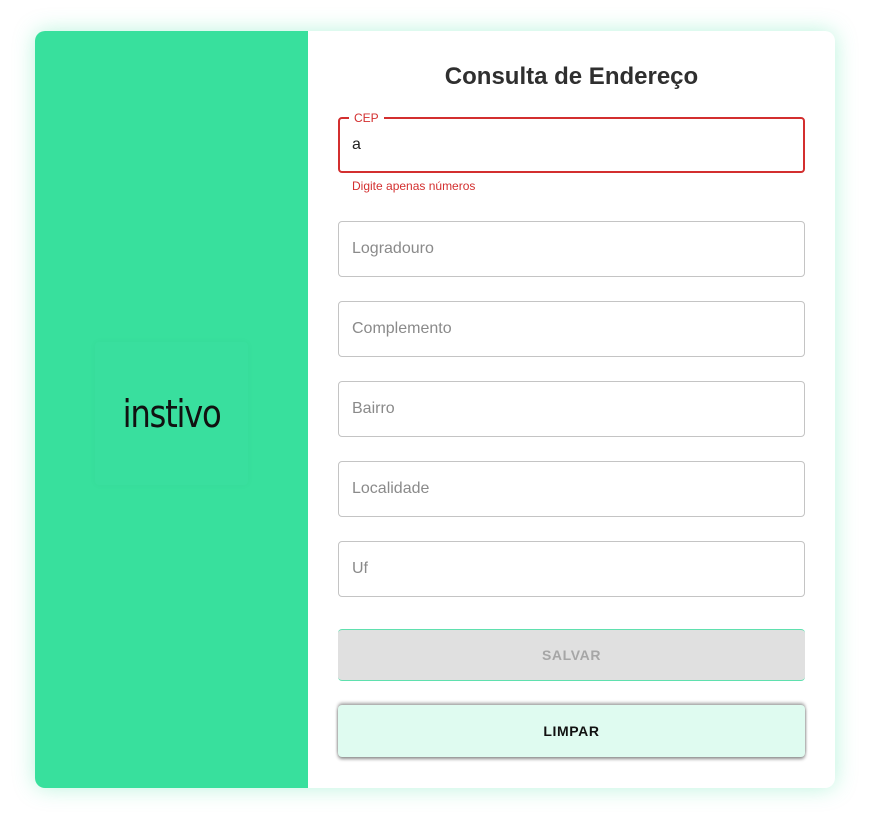 This screenshot has width=873, height=823. What do you see at coordinates (571, 76) in the screenshot?
I see `page-title: Consulta de Endereço` at bounding box center [571, 76].